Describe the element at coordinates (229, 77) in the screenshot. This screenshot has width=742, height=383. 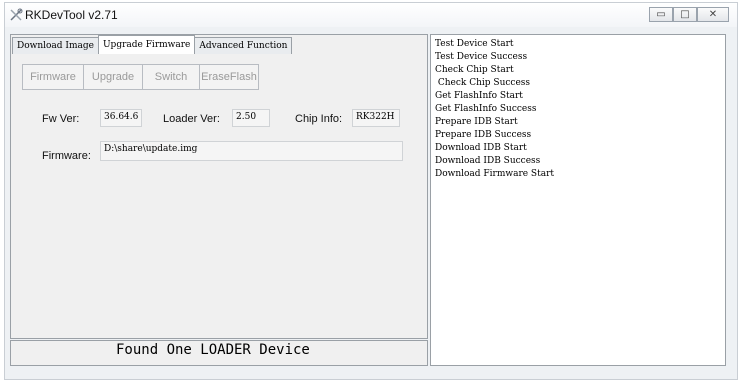
I see `eraseflash-button: EraseFlash` at that location.